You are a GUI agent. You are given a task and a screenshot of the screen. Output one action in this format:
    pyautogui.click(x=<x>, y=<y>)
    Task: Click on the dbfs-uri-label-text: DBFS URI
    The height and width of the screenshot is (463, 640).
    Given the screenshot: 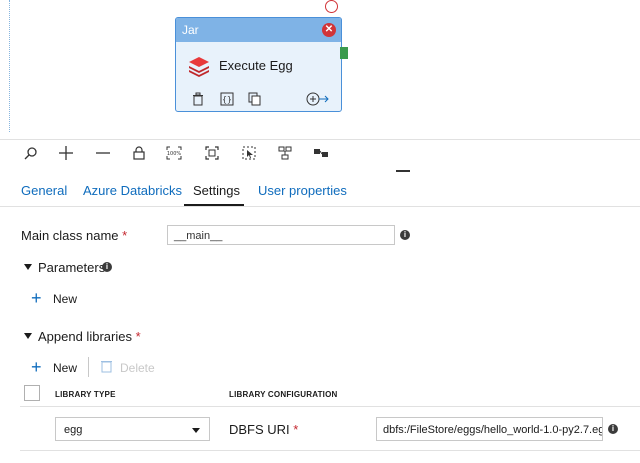 What is the action you would take?
    pyautogui.click(x=259, y=429)
    